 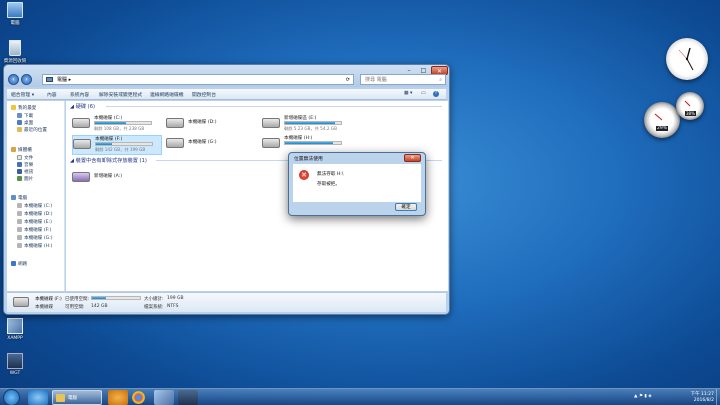 I want to click on pictures-icon, so click(x=19, y=178).